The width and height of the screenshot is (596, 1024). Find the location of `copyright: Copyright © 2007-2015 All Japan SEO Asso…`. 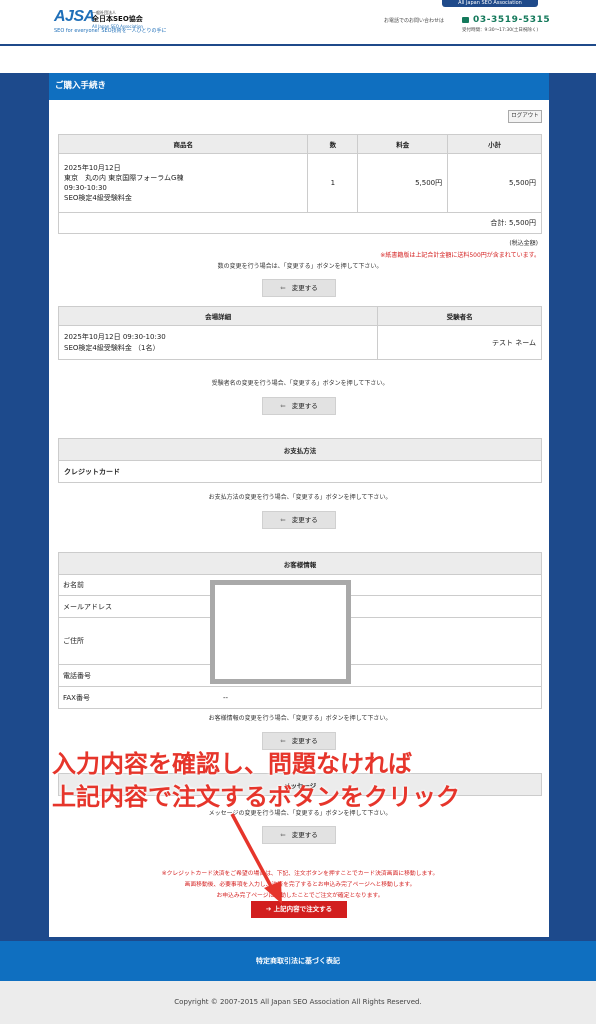

copyright: Copyright © 2007-2015 All Japan SEO Asso… is located at coordinates (298, 1002).